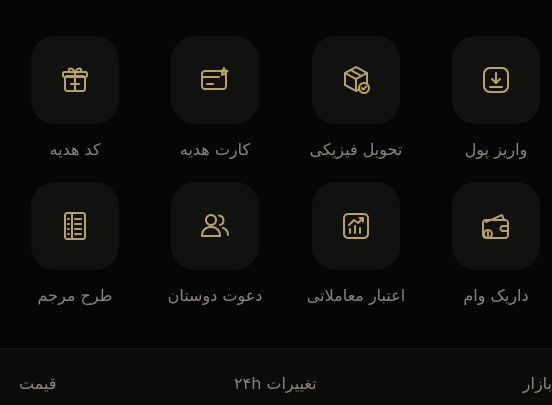 The height and width of the screenshot is (405, 552). What do you see at coordinates (37, 383) in the screenshot?
I see `price-column-header: قیمت` at bounding box center [37, 383].